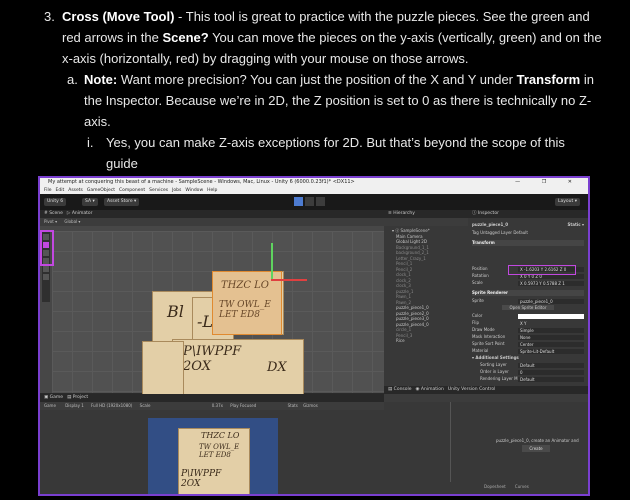 This screenshot has height=500, width=630. I want to click on pivot-dropdown: Pivot ▾, so click(50, 221).